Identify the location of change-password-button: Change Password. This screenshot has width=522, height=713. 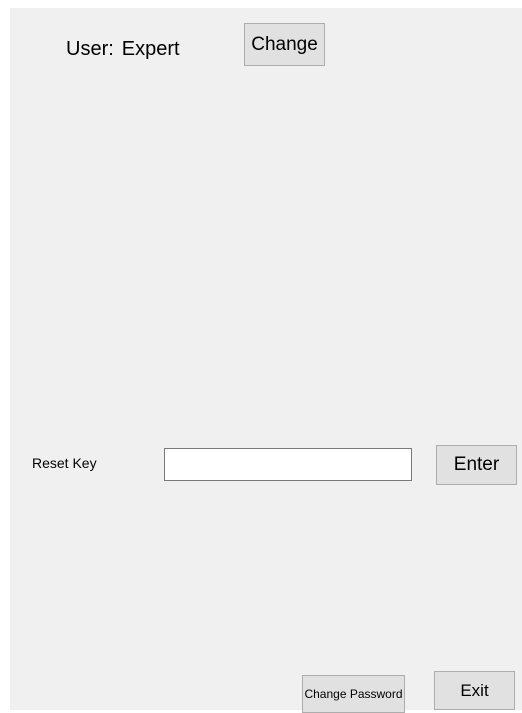
(353, 694).